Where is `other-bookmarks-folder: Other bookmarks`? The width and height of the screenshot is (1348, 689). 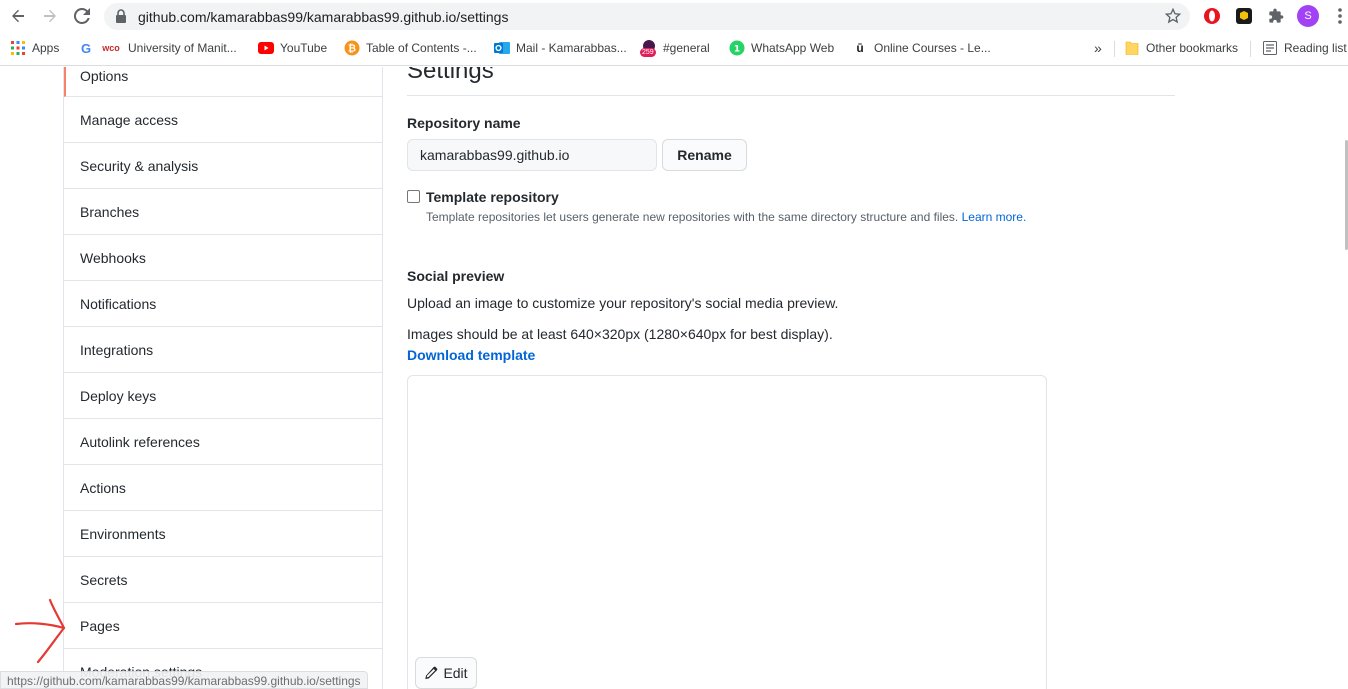 other-bookmarks-folder: Other bookmarks is located at coordinates (1181, 48).